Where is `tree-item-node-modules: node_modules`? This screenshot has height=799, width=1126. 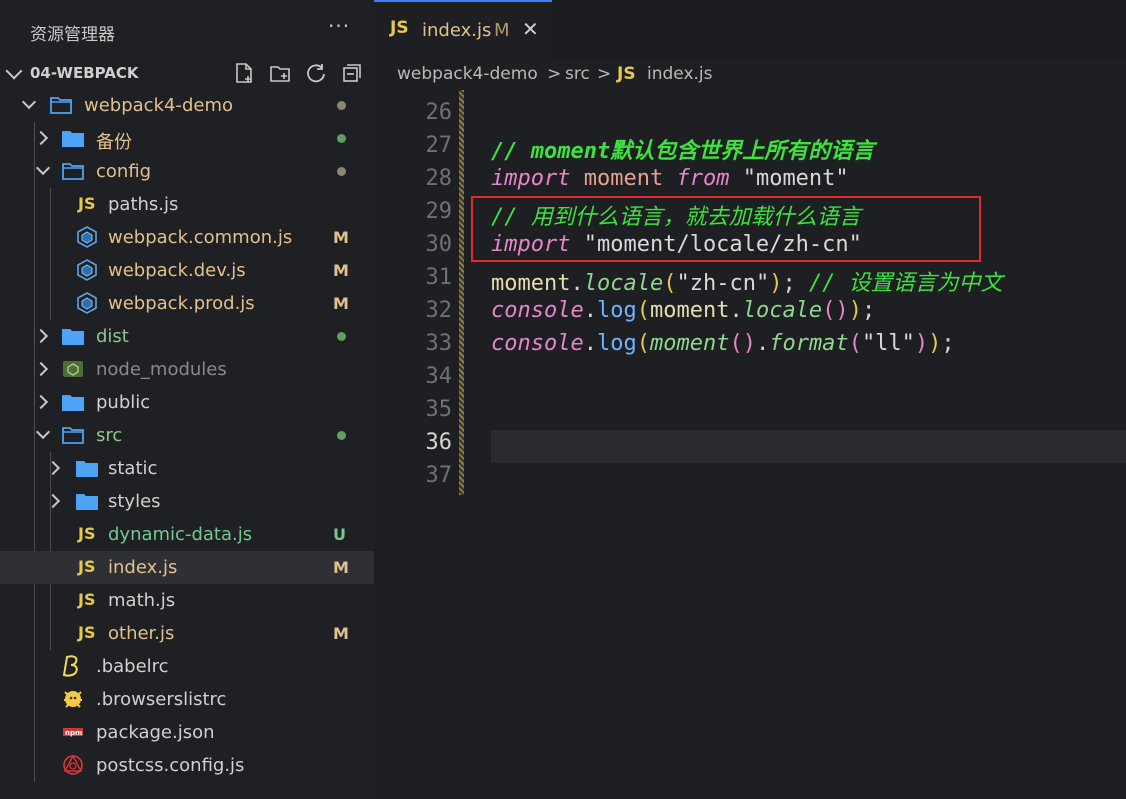 tree-item-node-modules: node_modules is located at coordinates (187, 369).